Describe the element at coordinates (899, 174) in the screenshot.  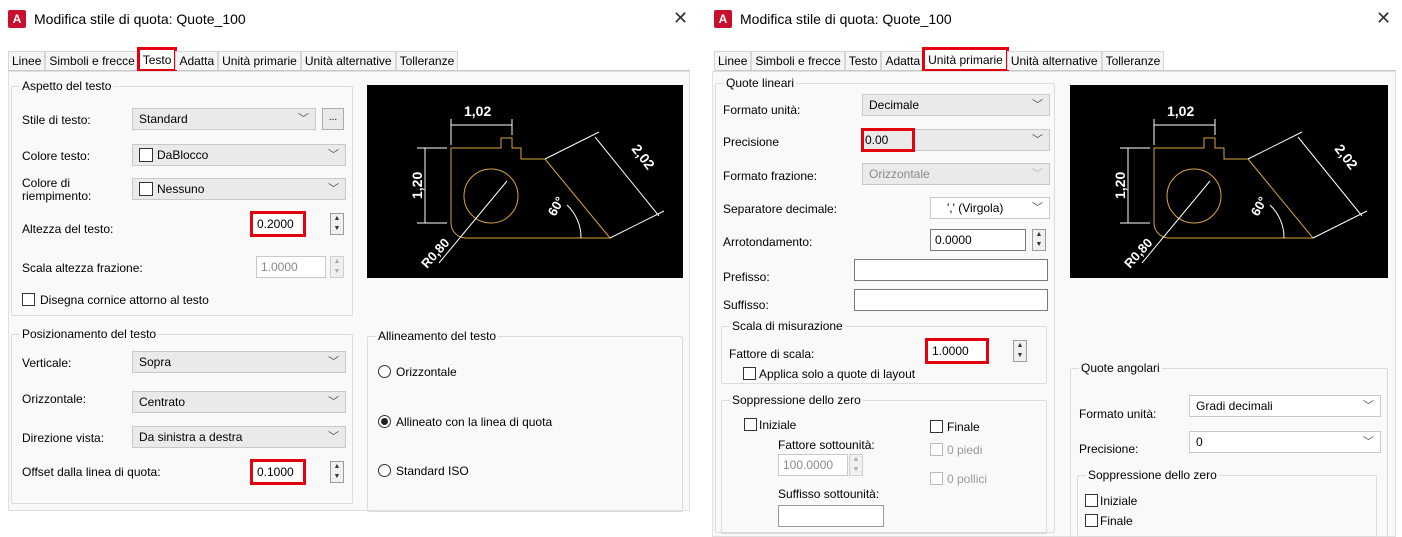
I see `fraction-format-value: Orizzontale` at that location.